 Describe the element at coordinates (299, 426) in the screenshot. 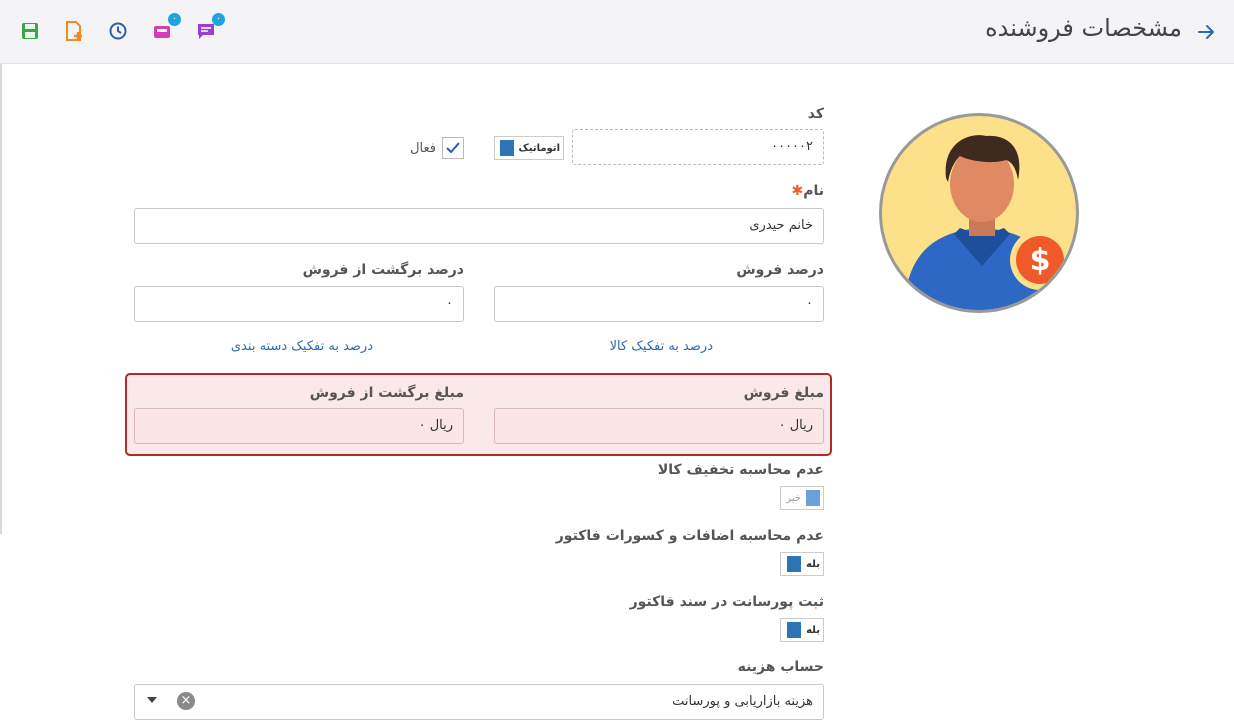

I see `return-amount-input: ریال ۰` at that location.